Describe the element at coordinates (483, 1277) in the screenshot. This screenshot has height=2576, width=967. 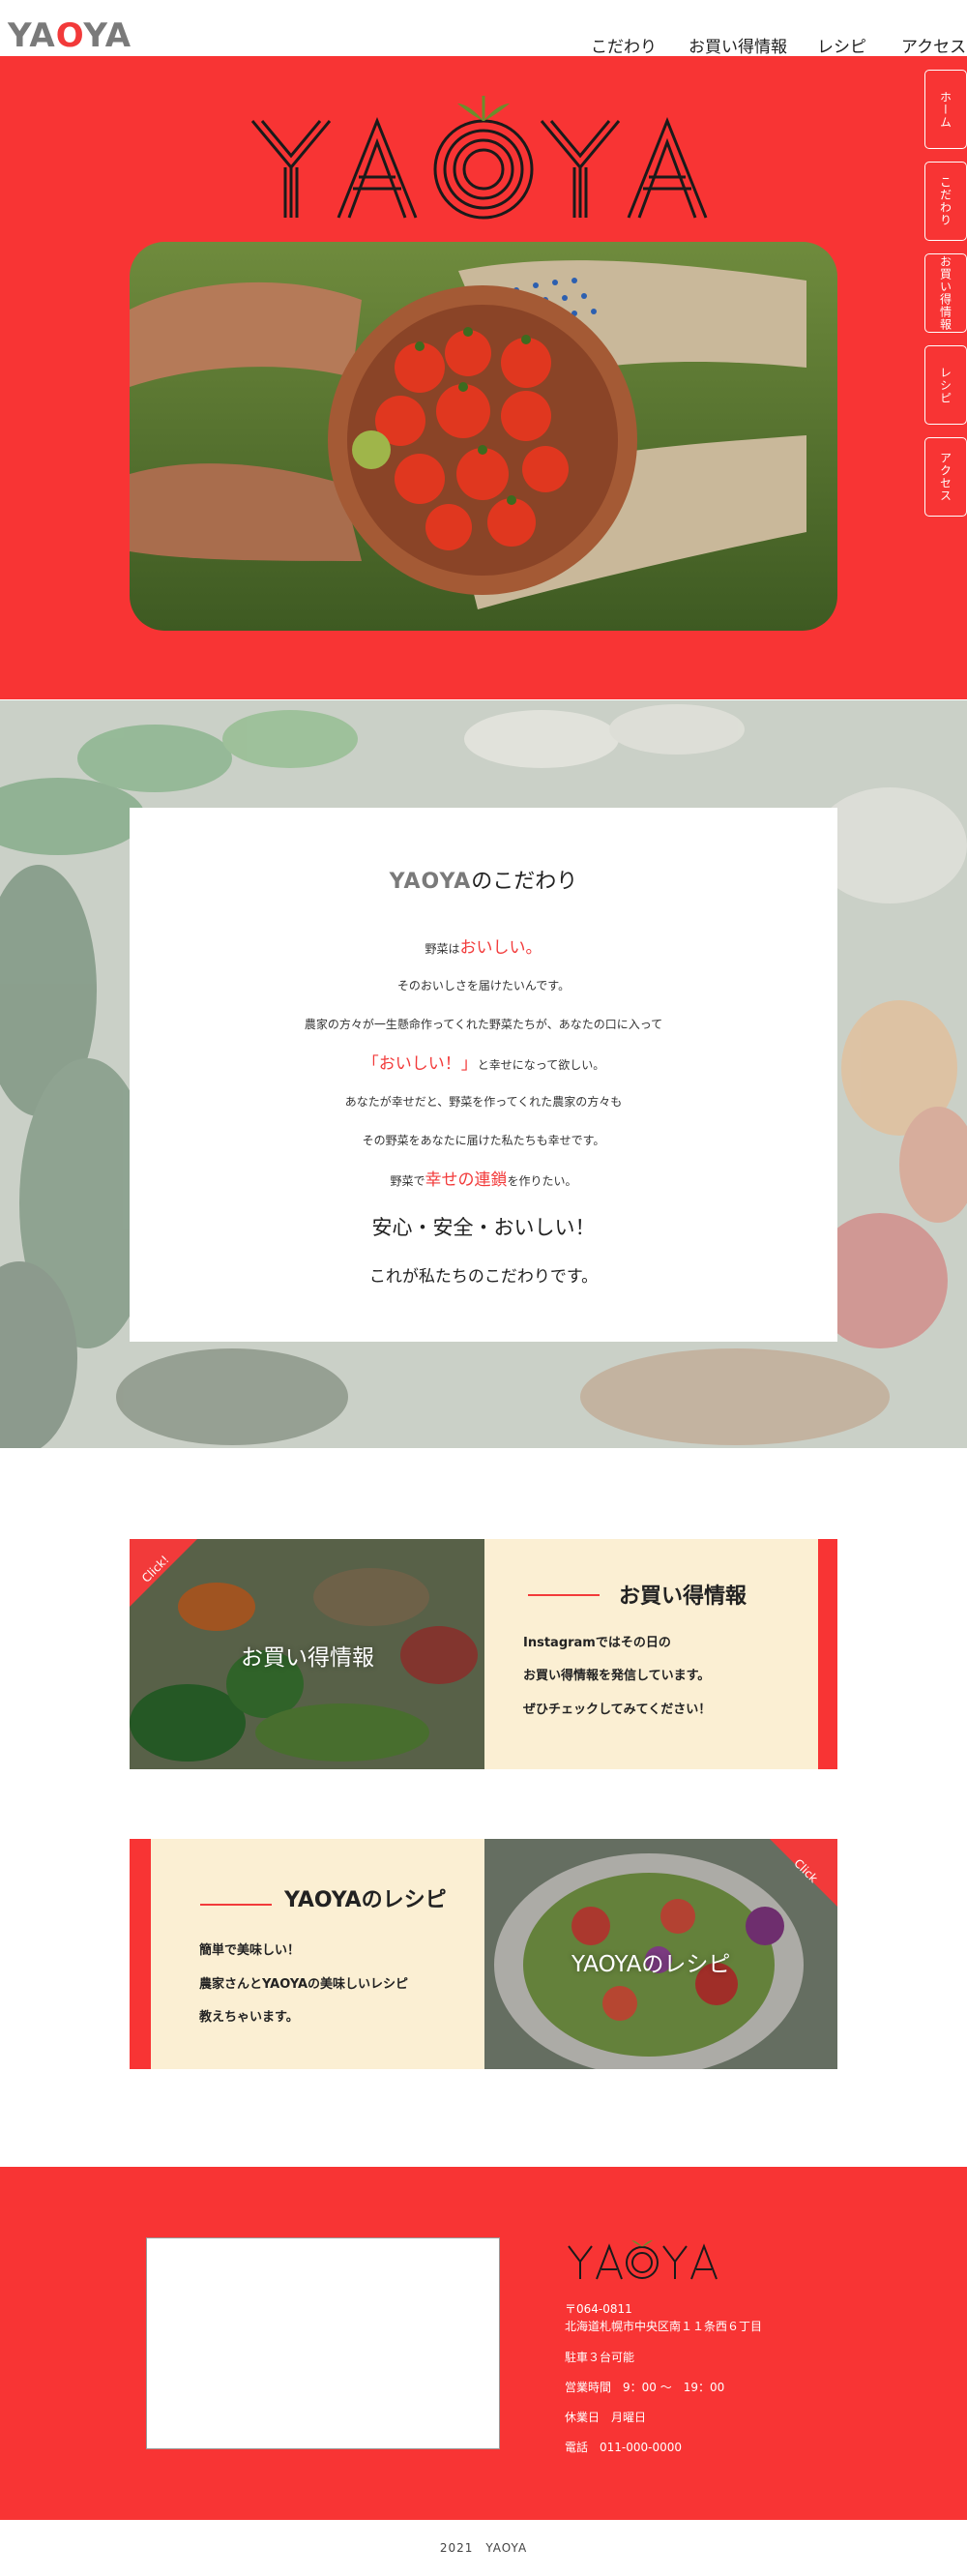
I see `kodawari-line-9: これが私たちのこだわりです。` at that location.